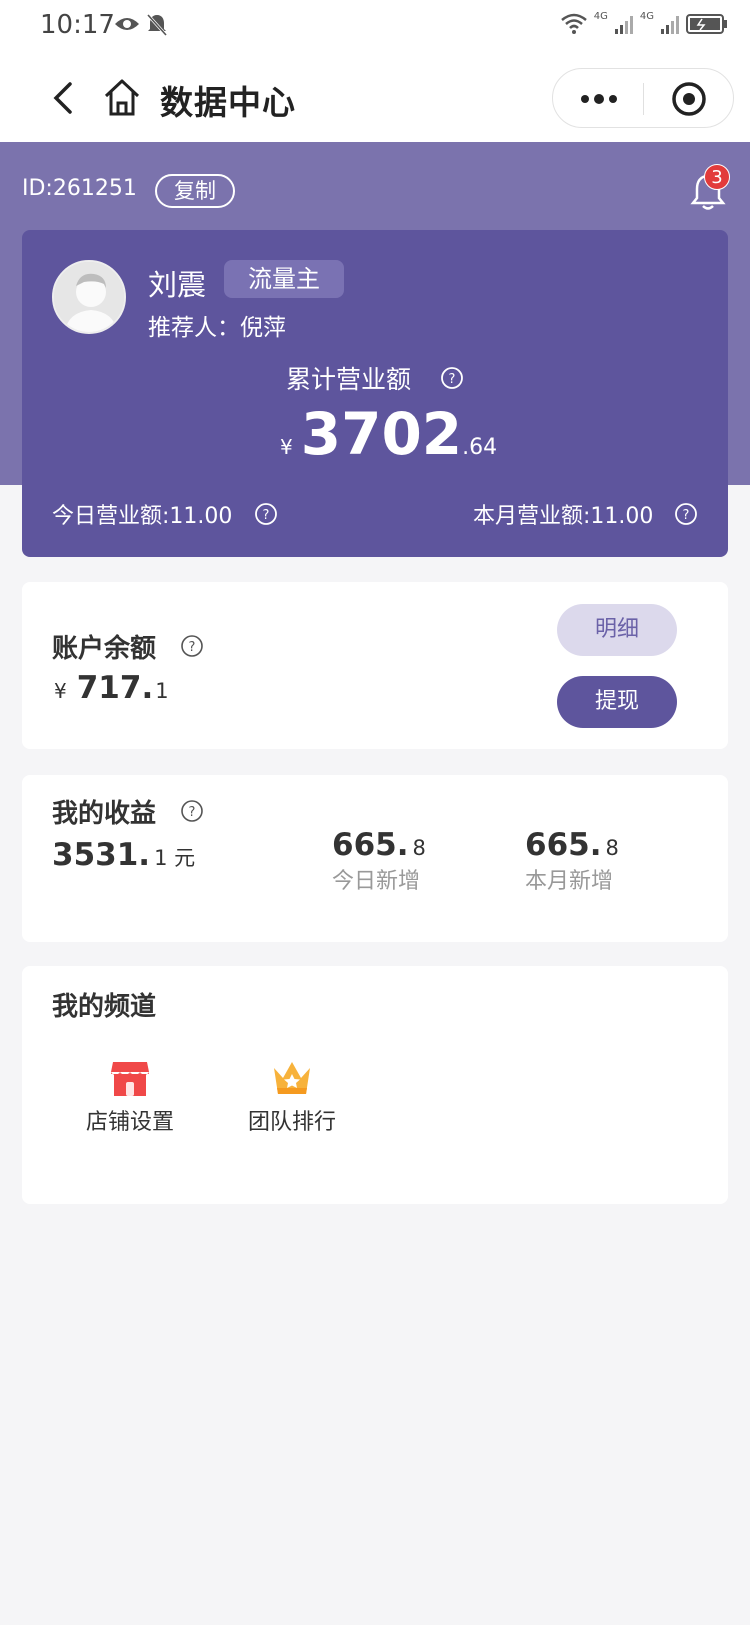  Describe the element at coordinates (375, 28) in the screenshot. I see `status-bar: 10:17 4G 4G` at that location.